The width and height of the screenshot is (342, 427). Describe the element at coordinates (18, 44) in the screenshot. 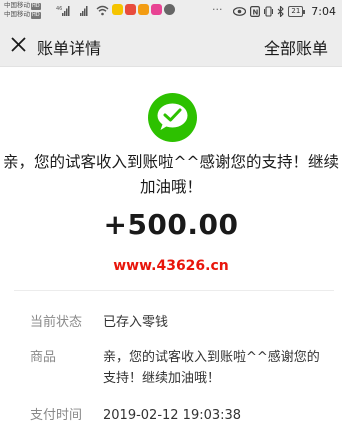

I see `close-icon` at that location.